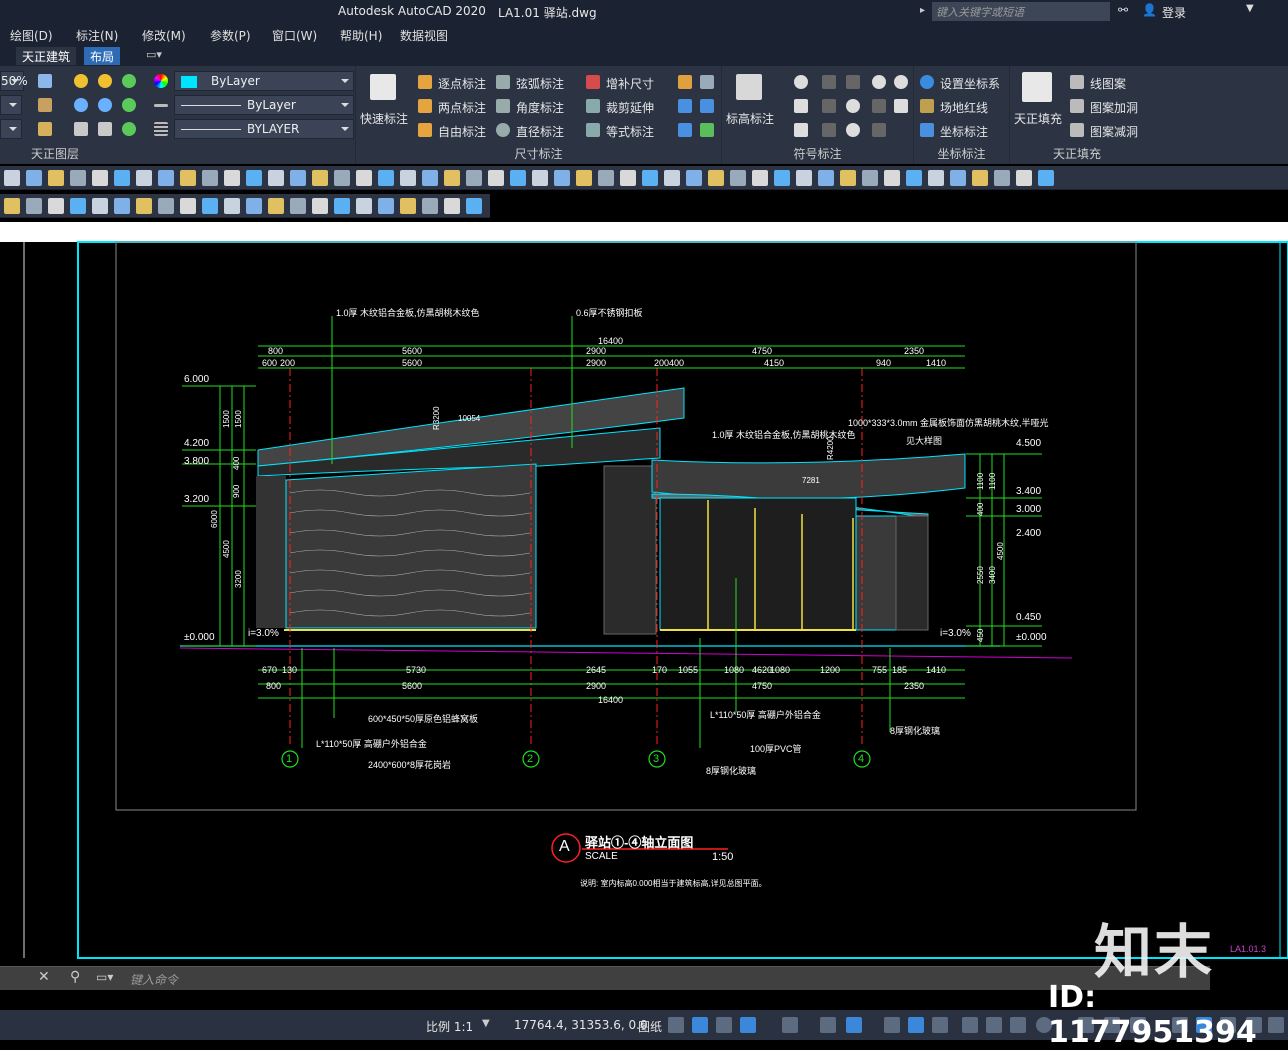  I want to click on arc-dim-icon, so click(503, 82).